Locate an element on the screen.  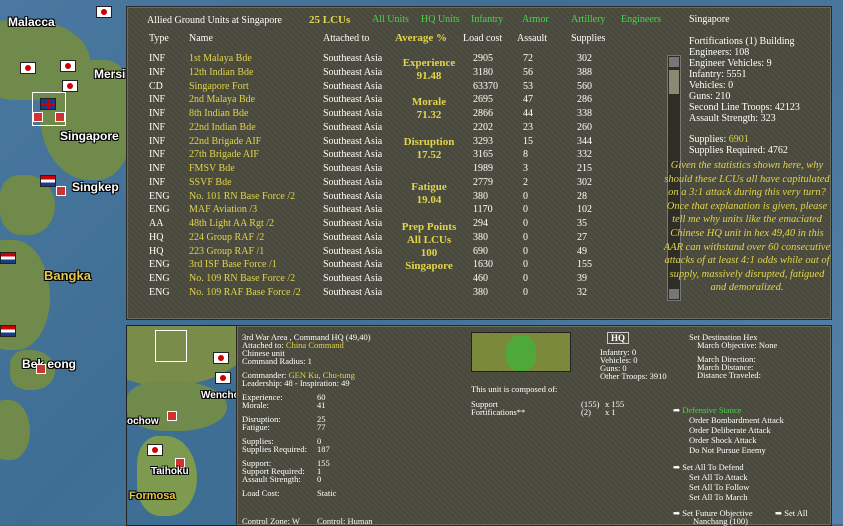
selected-hex is located at coordinates (171, 346).